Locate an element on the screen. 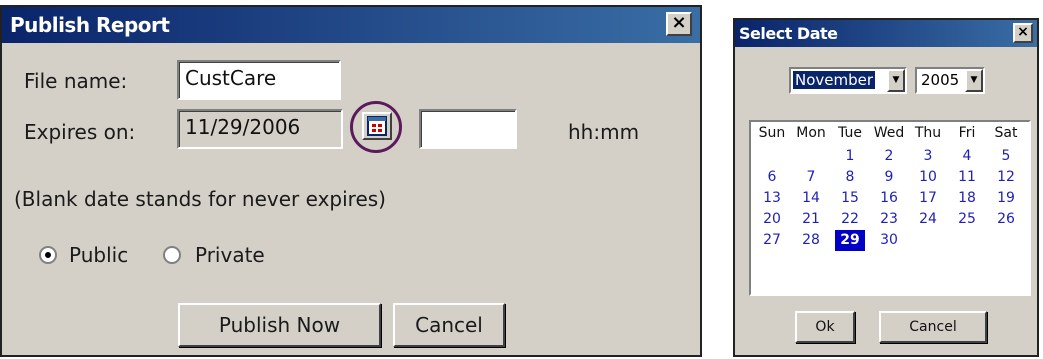 This screenshot has width=1043, height=359. private-radio is located at coordinates (172, 255).